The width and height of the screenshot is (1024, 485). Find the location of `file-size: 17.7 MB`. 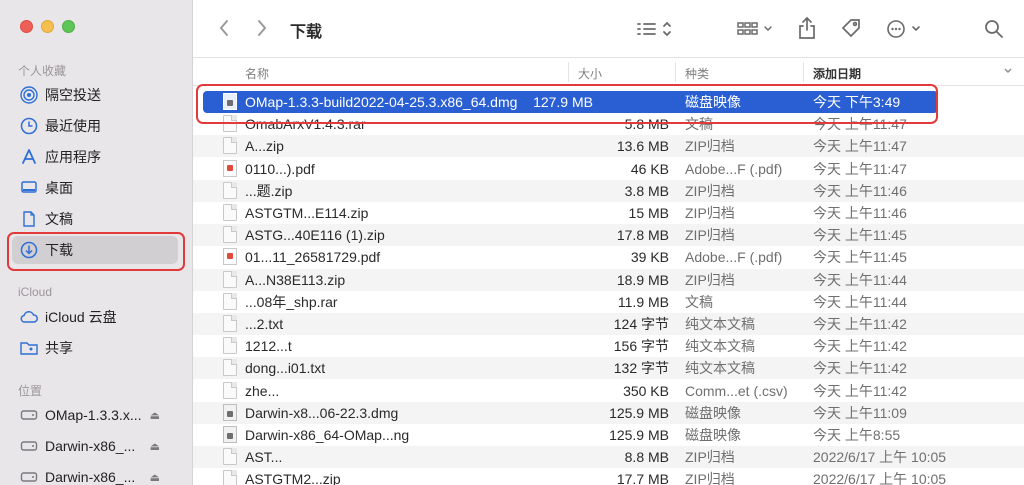

file-size: 17.7 MB is located at coordinates (642, 478).